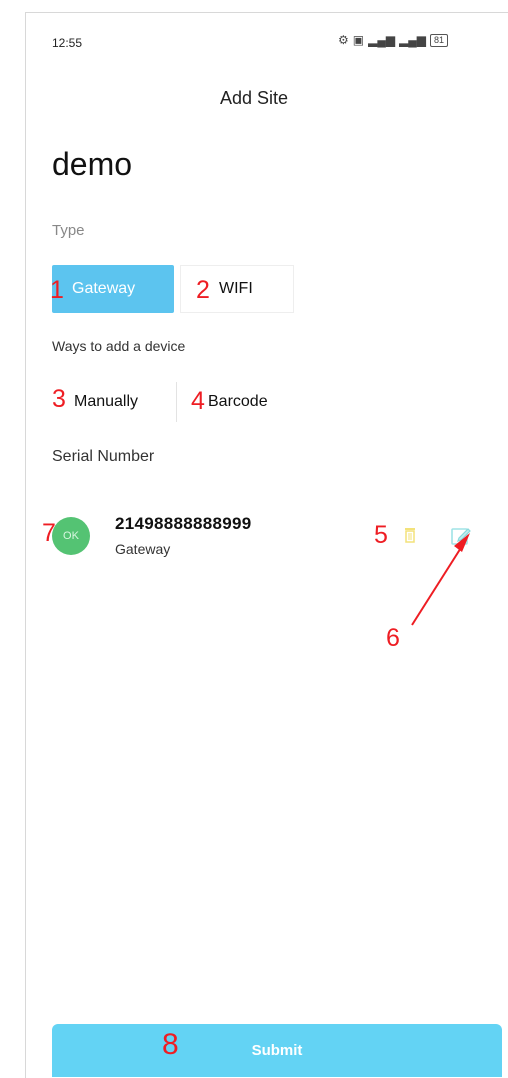 The image size is (508, 1078). What do you see at coordinates (59, 399) in the screenshot?
I see `annotation-number: 3` at bounding box center [59, 399].